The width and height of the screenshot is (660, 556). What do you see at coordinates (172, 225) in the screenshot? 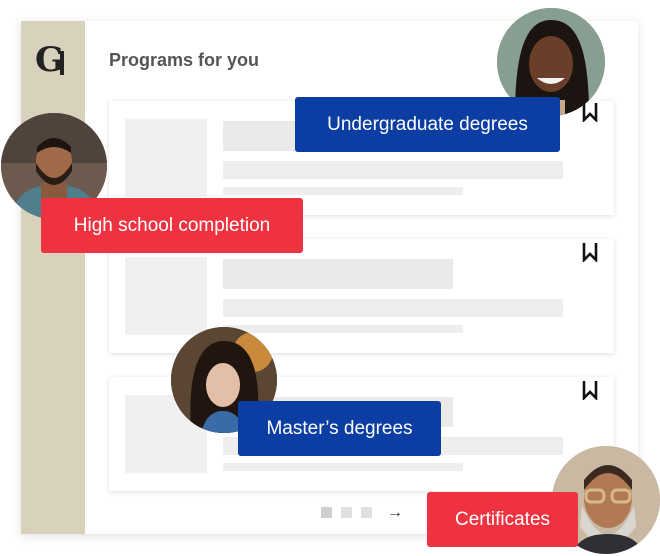
I see `high-school-completion-pill: High school completion` at bounding box center [172, 225].